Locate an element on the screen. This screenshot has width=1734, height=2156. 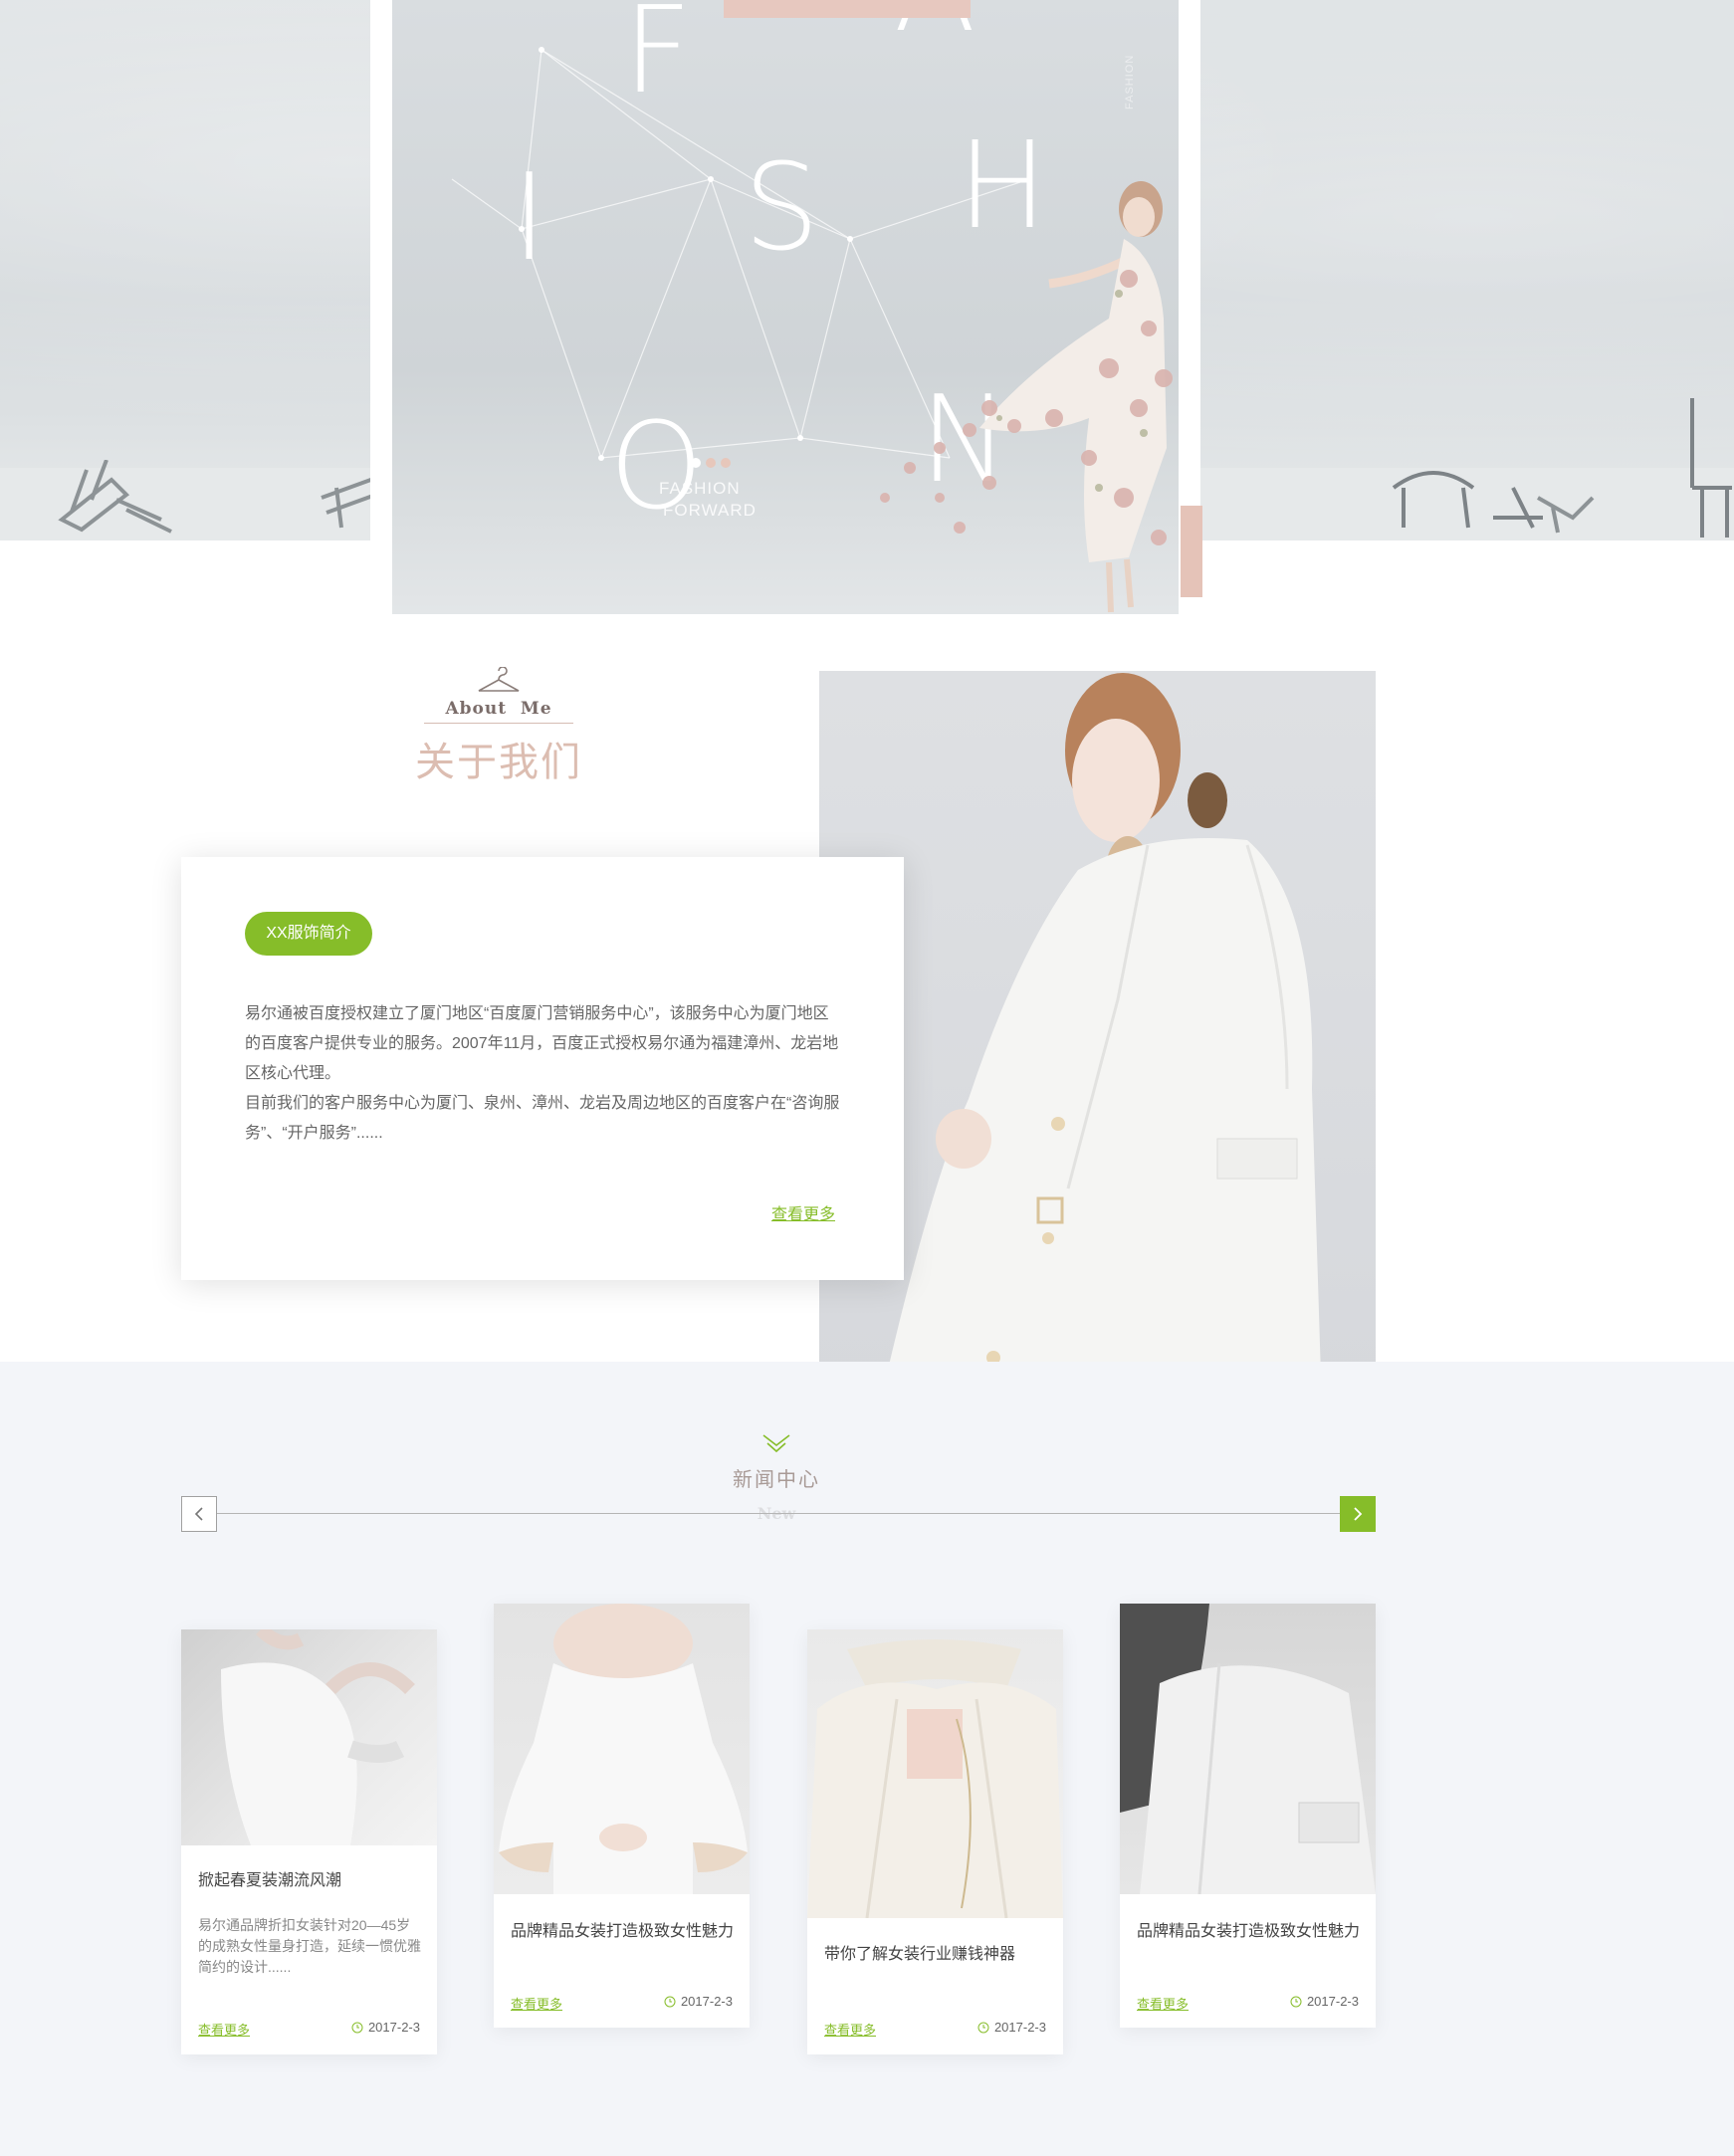
about-title-en: About Me is located at coordinates (498, 709).